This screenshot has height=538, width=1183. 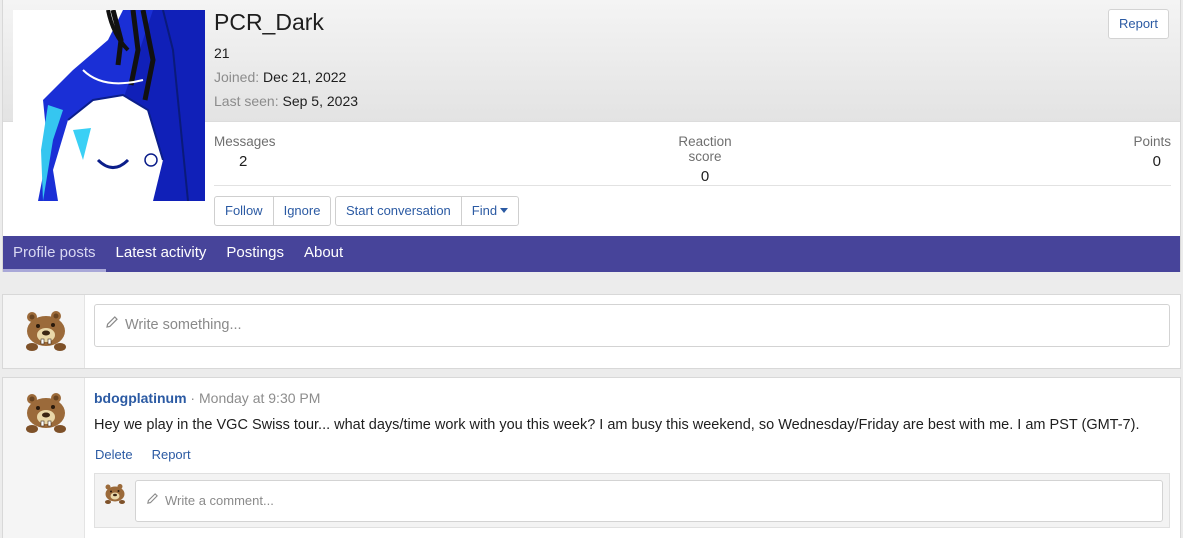 I want to click on joined-value: Dec 21, 2022, so click(x=305, y=77).